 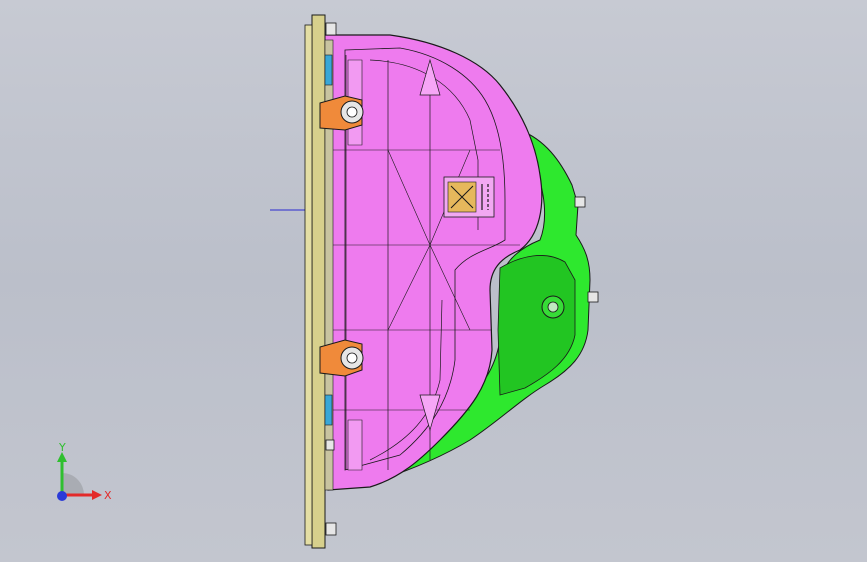 What do you see at coordinates (553, 307) in the screenshot?
I see `cover-boss-hole` at bounding box center [553, 307].